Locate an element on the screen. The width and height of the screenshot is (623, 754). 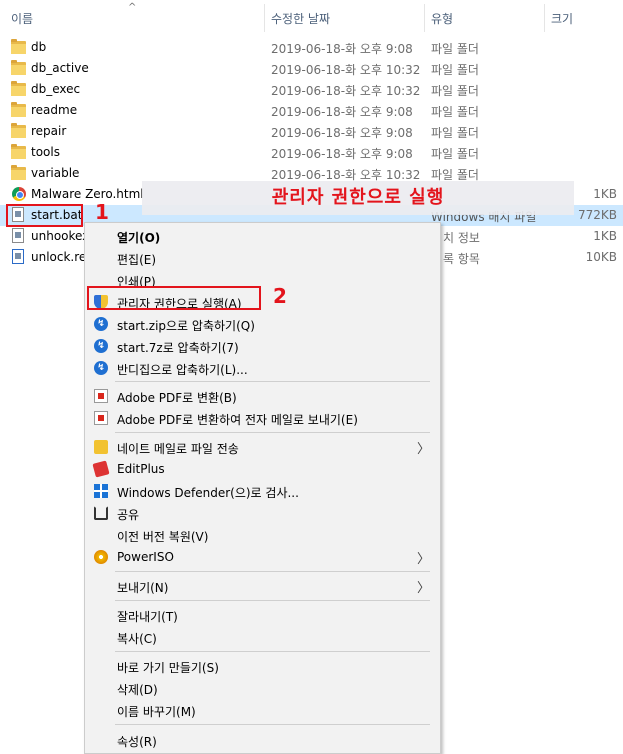
menu-item-rename: 이름 바꾸기(M) is located at coordinates (262, 710).